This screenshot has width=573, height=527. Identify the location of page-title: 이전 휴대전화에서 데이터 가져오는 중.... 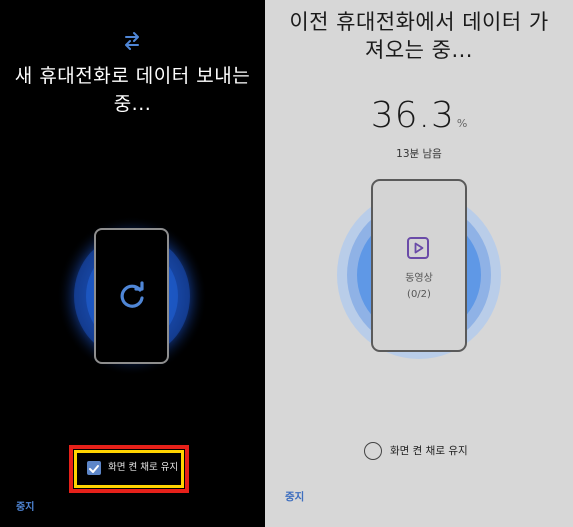
(419, 36).